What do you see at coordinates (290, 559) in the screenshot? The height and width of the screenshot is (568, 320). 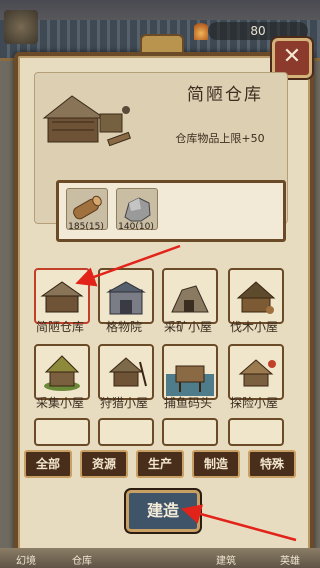 I see `nav-heroes: 英雄` at bounding box center [290, 559].